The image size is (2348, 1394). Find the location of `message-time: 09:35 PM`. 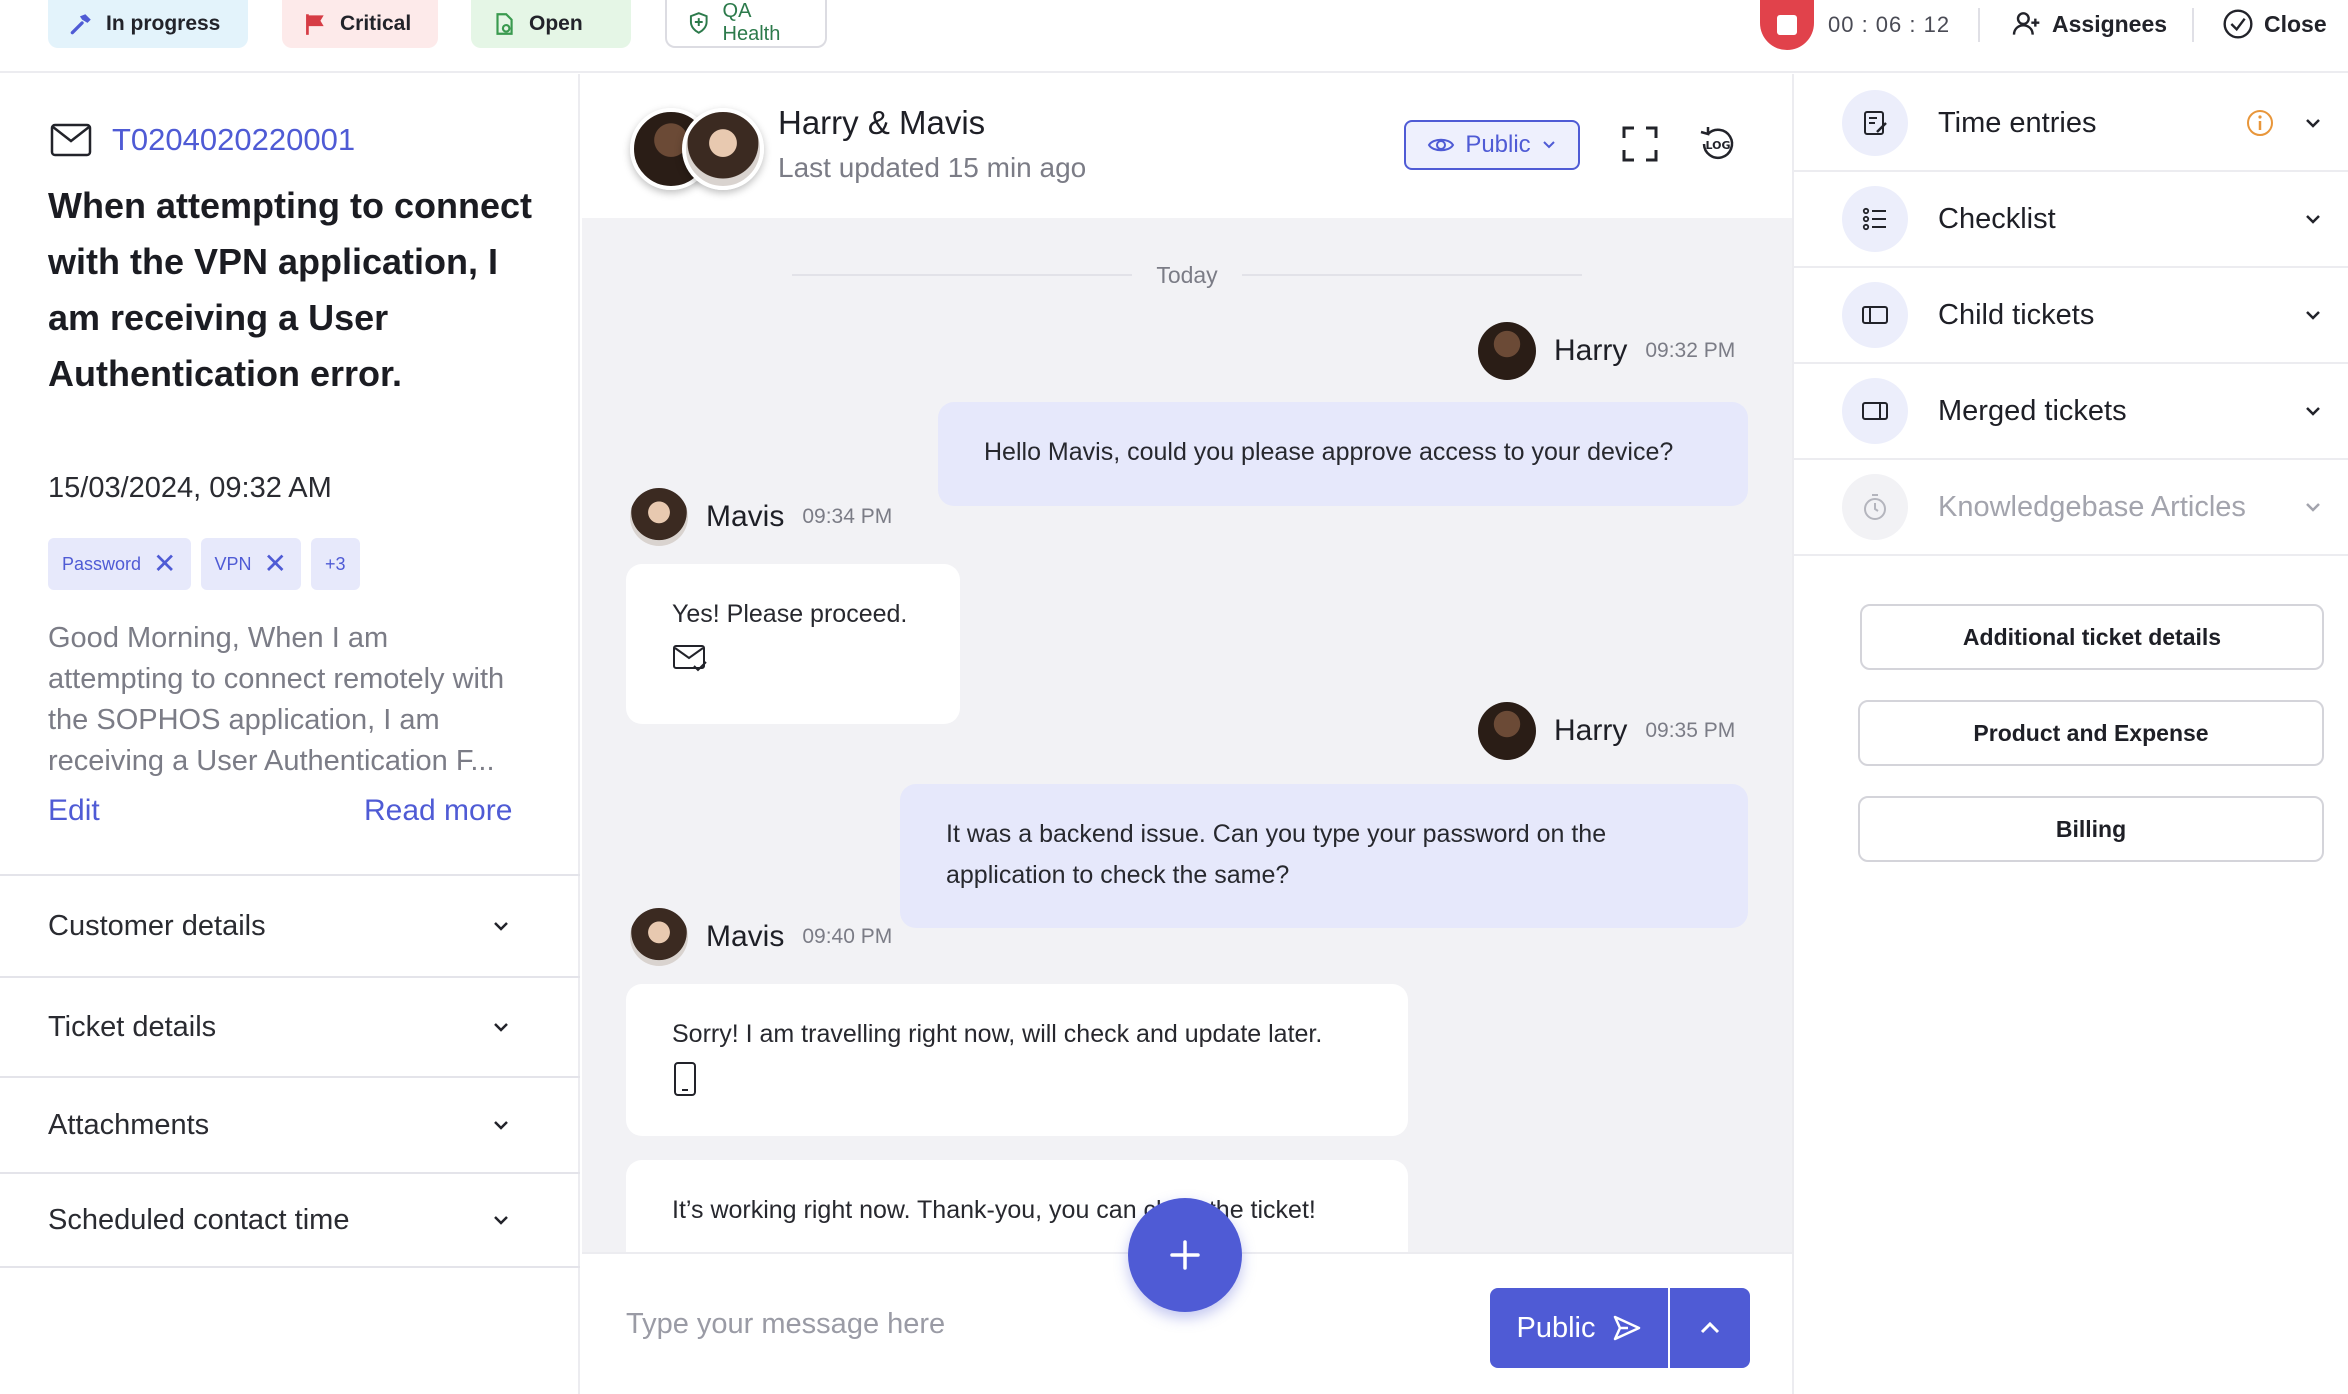

message-time: 09:35 PM is located at coordinates (1690, 730).